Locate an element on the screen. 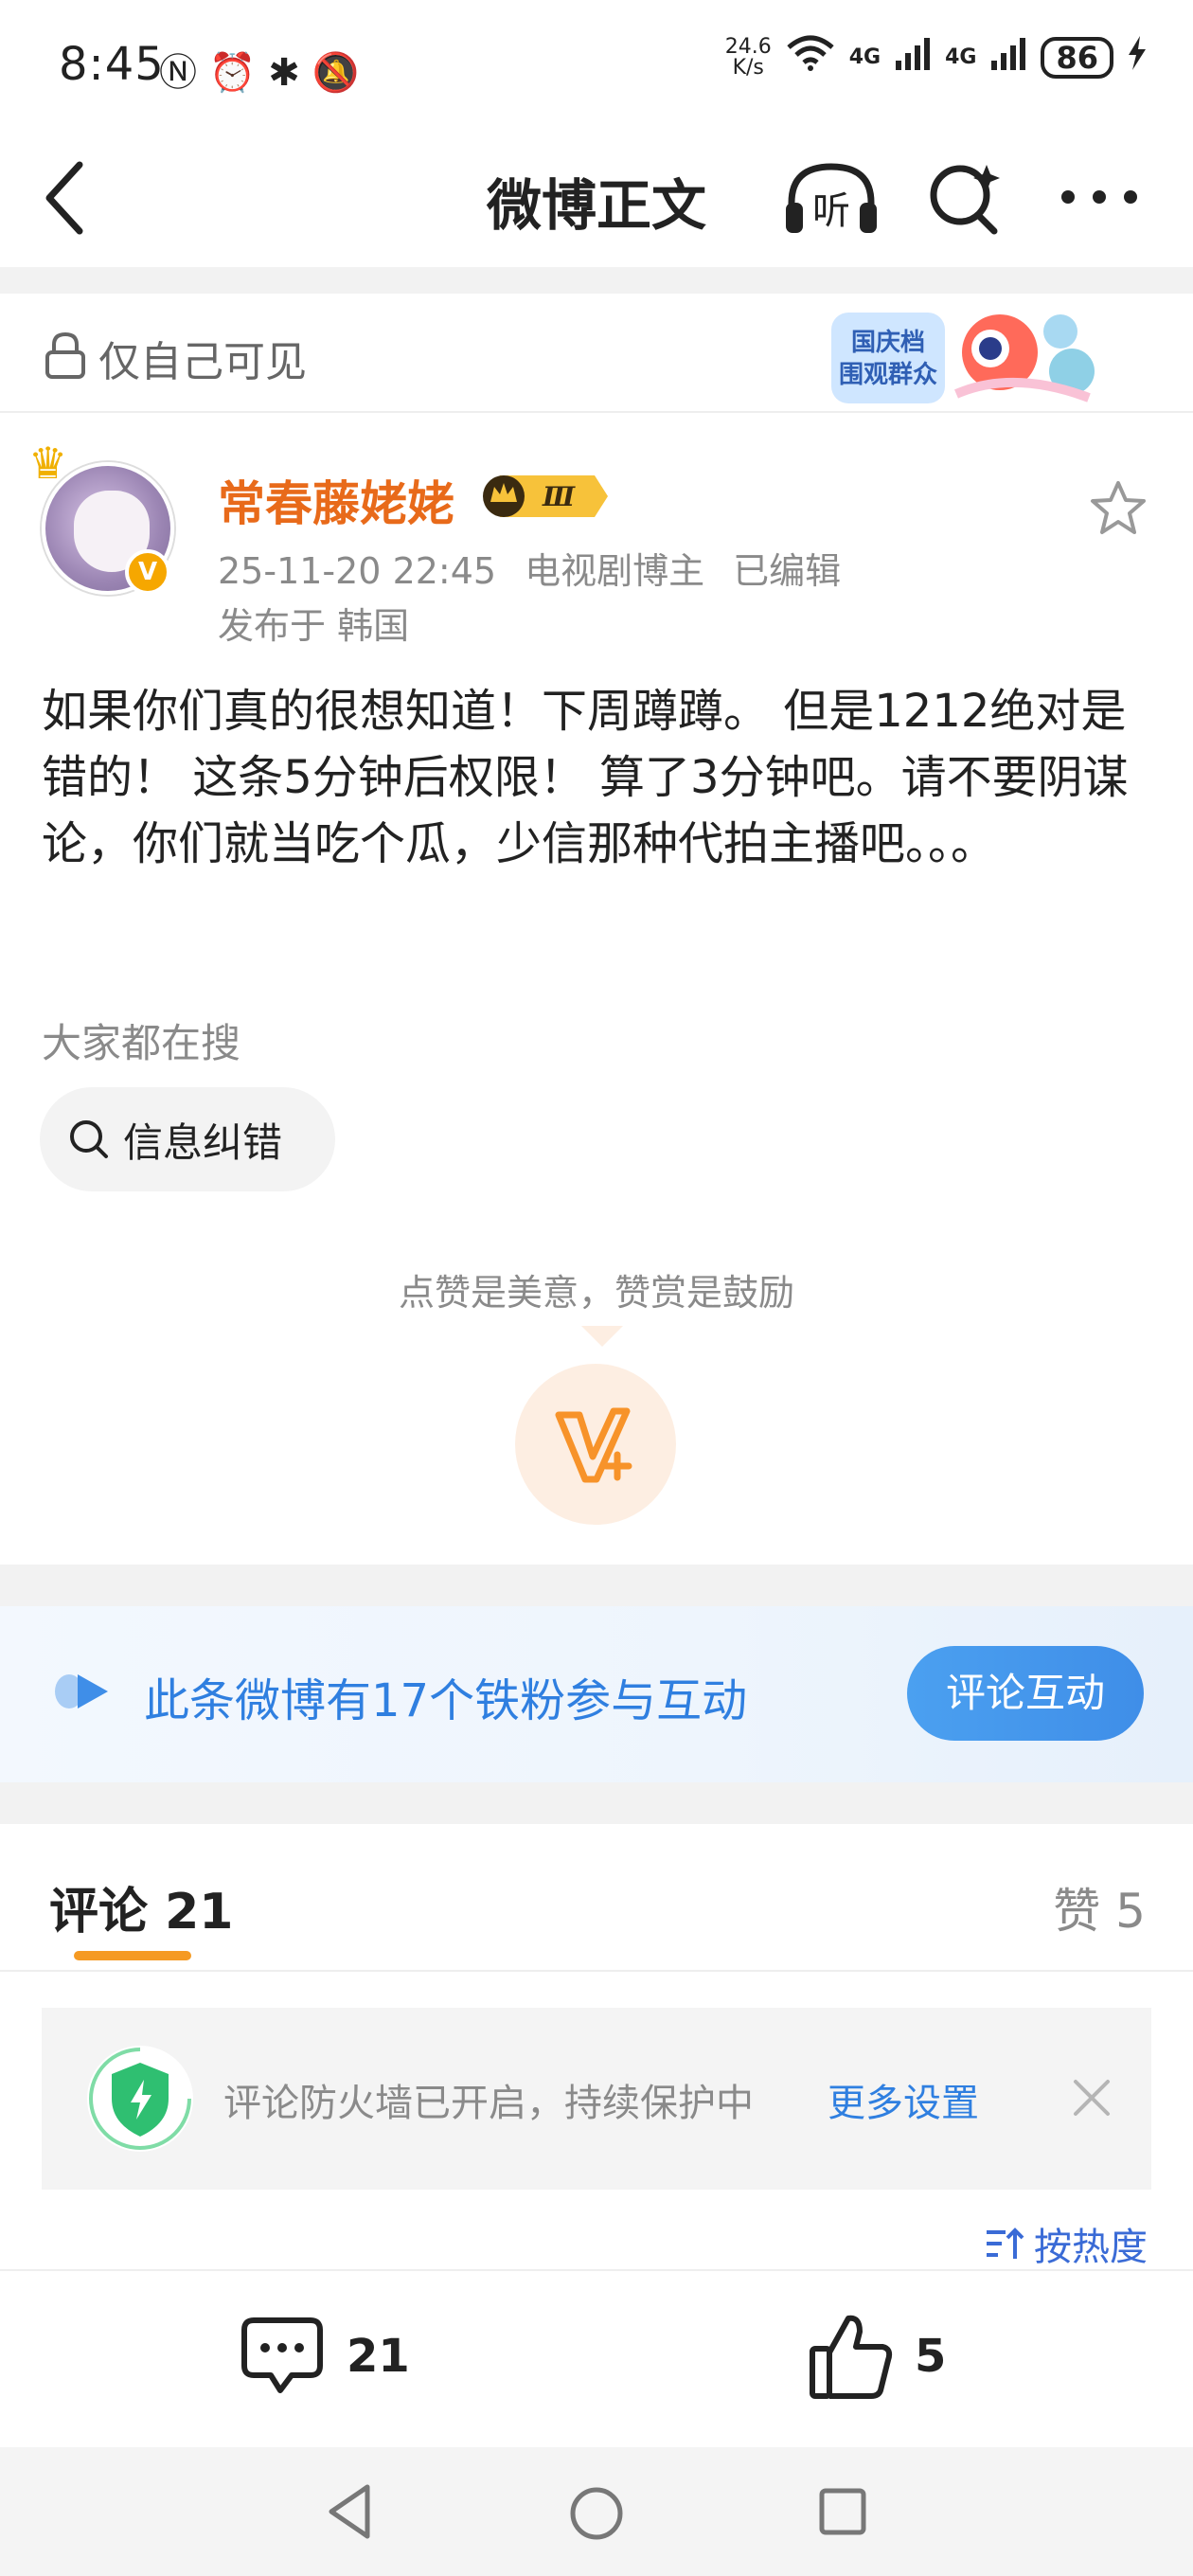 The height and width of the screenshot is (2576, 1193). nav-back-button is located at coordinates (350, 2513).